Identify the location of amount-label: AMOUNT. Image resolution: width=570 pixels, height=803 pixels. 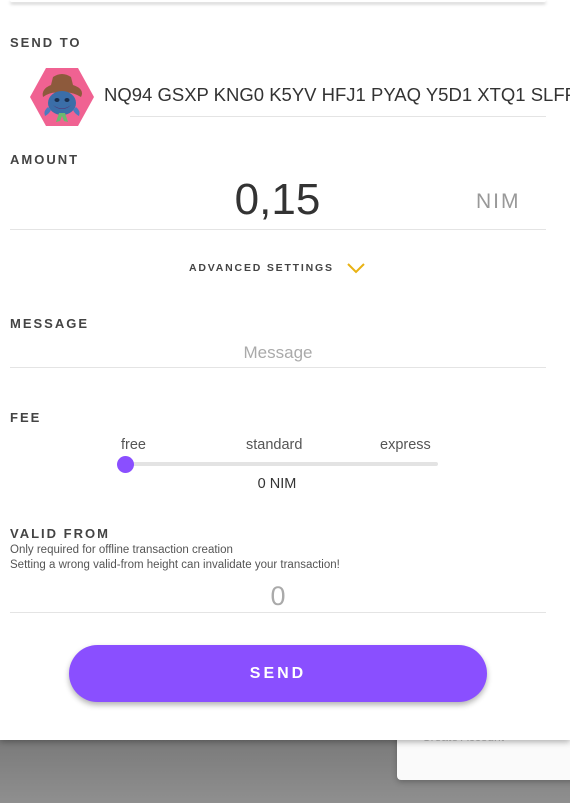
(45, 159).